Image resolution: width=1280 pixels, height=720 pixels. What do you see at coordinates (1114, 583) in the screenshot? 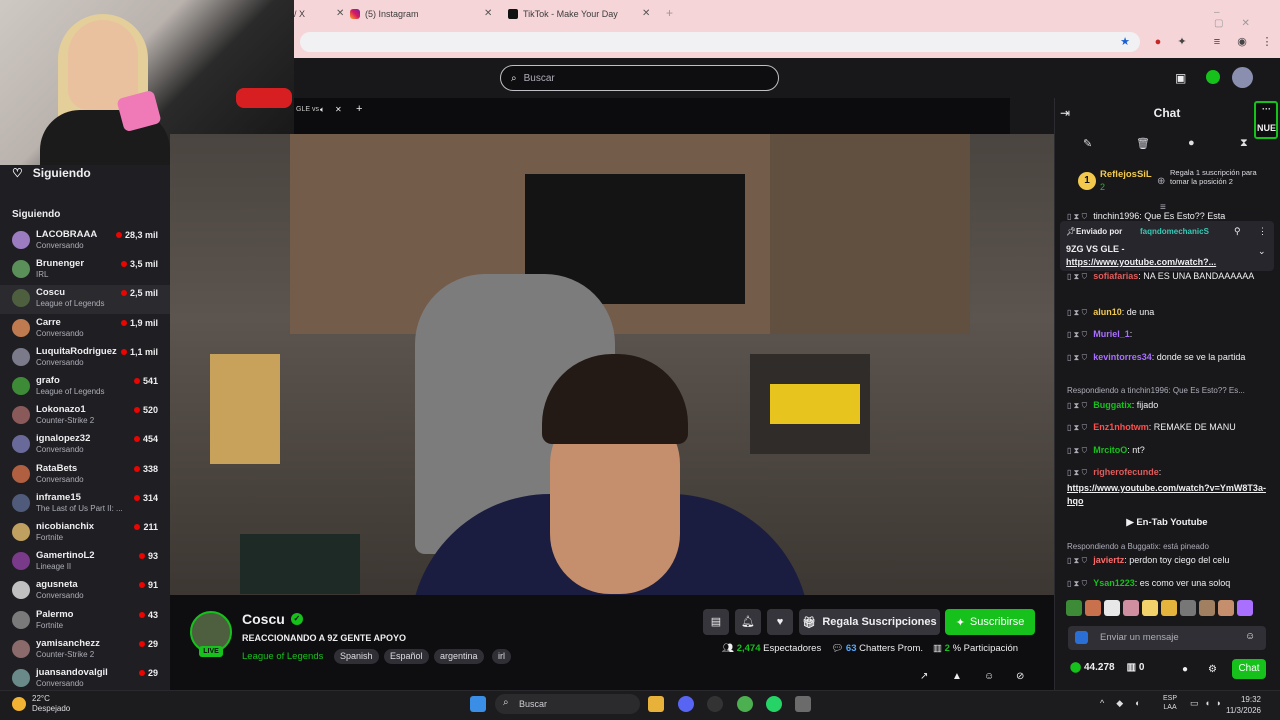
I see `chat-username: Ysan1223` at bounding box center [1114, 583].